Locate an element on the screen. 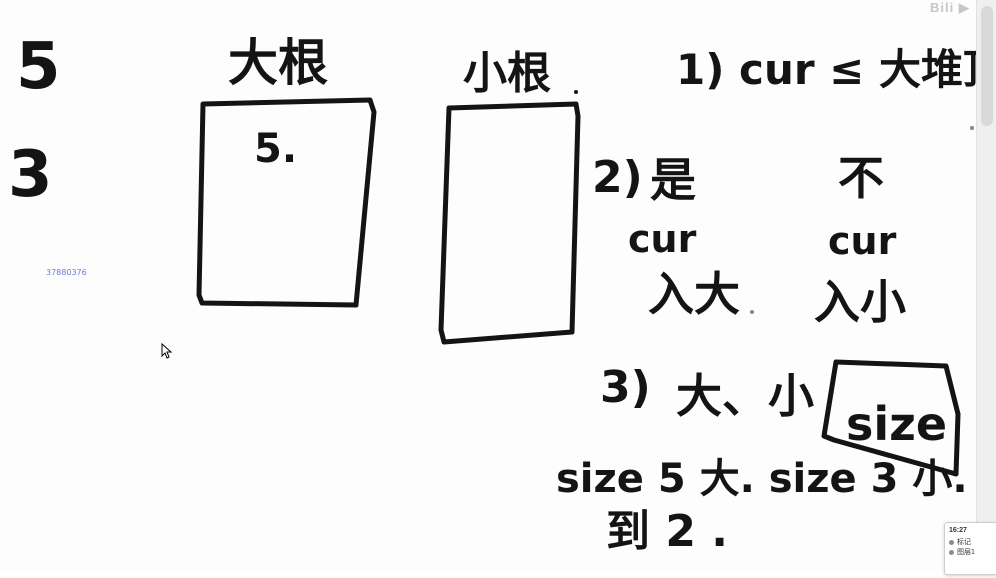  rule-2-yes-cur: cur is located at coordinates (662, 239).